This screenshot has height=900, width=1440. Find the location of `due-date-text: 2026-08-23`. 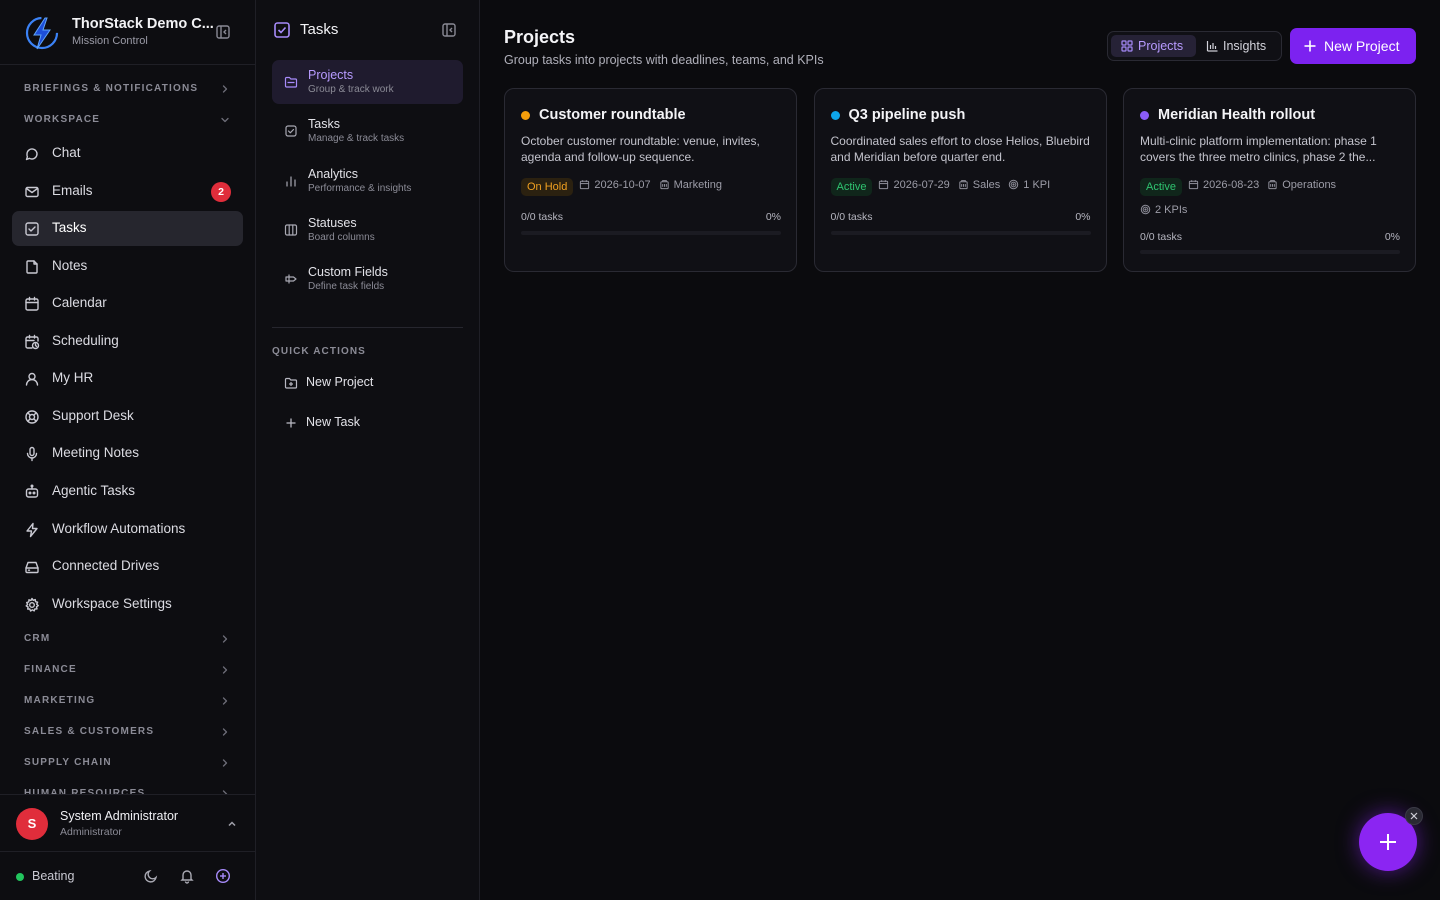

due-date-text: 2026-08-23 is located at coordinates (1231, 184).